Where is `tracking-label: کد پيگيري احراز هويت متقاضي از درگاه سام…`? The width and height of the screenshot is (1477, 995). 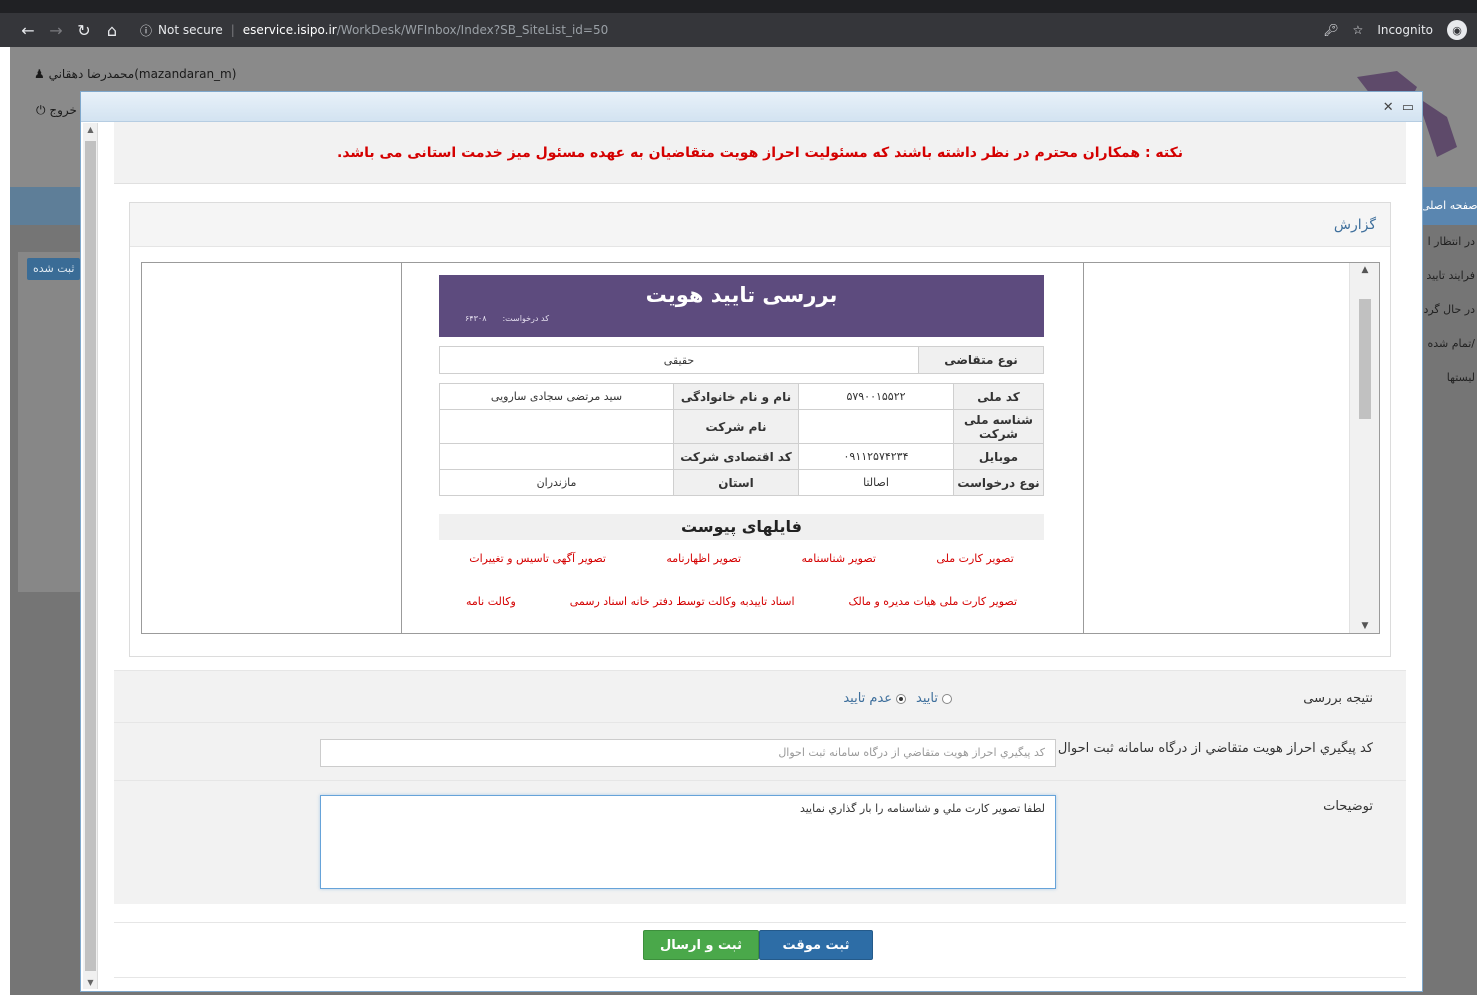 tracking-label: کد پيگيري احراز هويت متقاضي از درگاه سام… is located at coordinates (1215, 748).